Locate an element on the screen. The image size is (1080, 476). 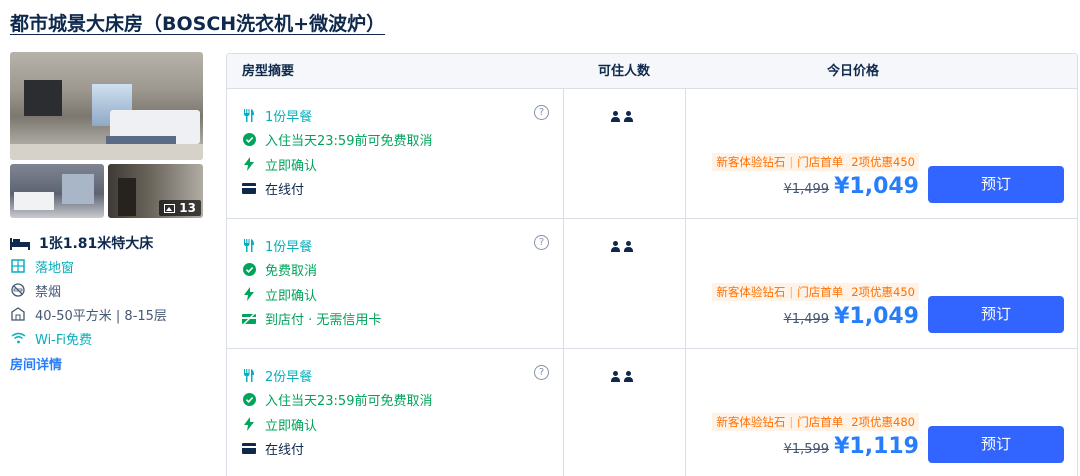
column-header-room-summary: 房型摘要 is located at coordinates (268, 71).